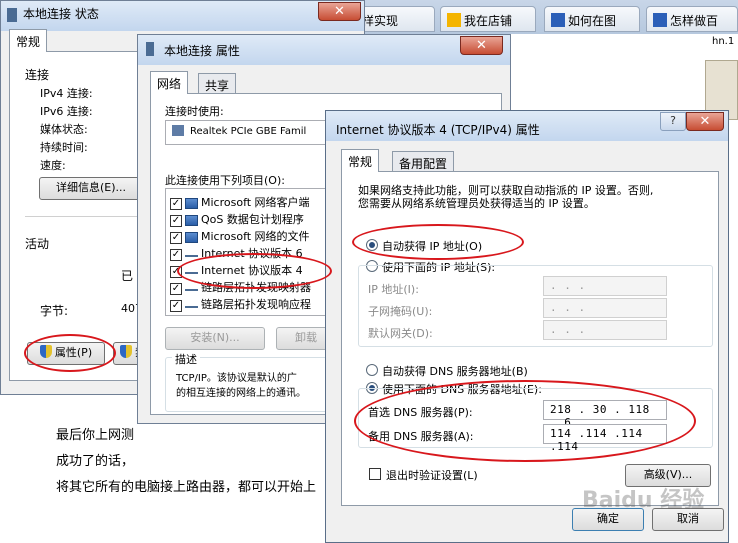  I want to click on bytes-label: 字节:, so click(54, 311).